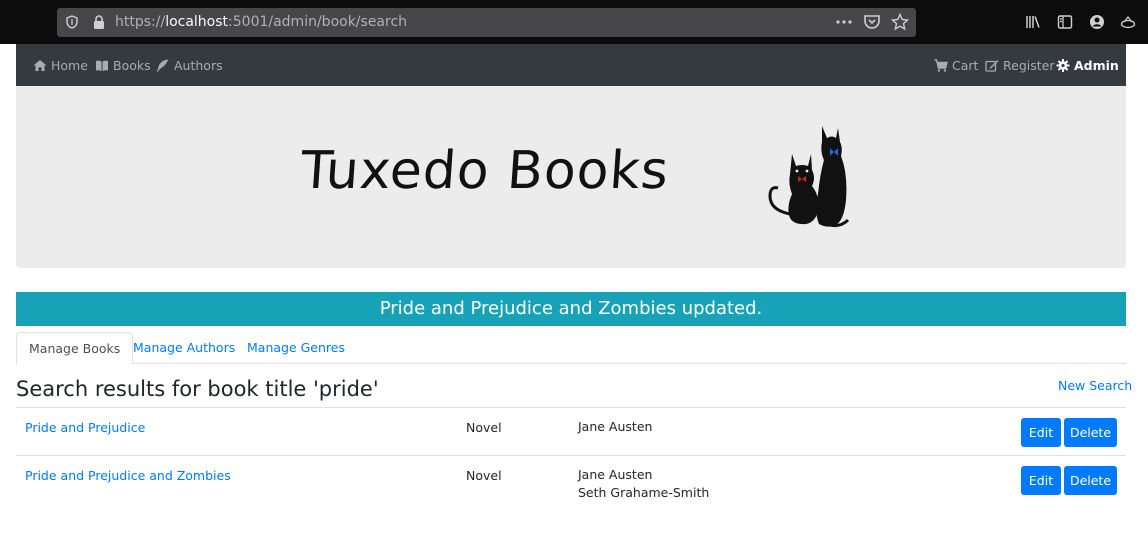  What do you see at coordinates (132, 65) in the screenshot?
I see `nav-books-label: Books` at bounding box center [132, 65].